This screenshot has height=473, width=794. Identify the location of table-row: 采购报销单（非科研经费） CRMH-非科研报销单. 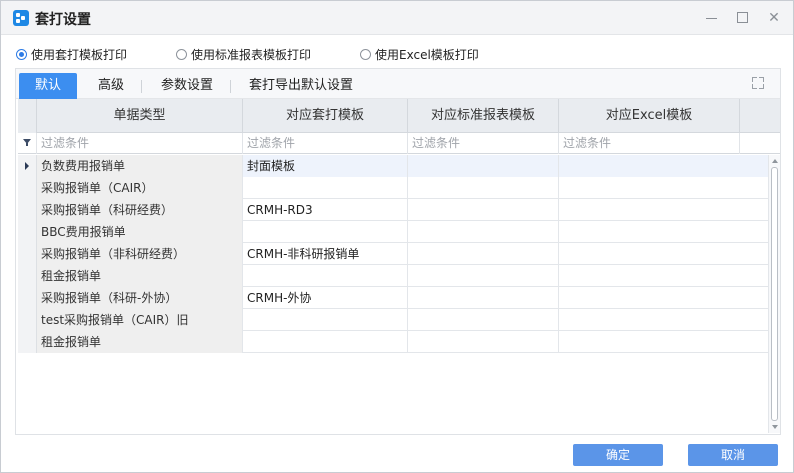
(394, 254).